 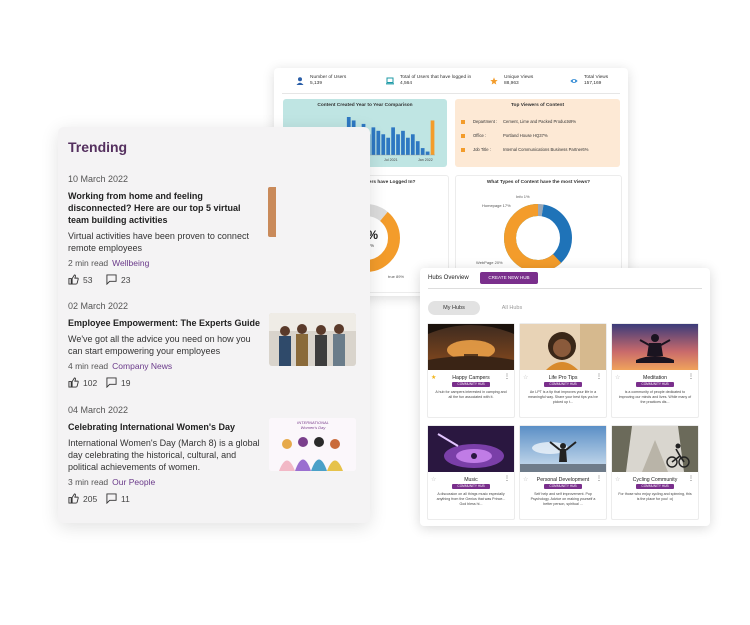 What do you see at coordinates (126, 383) in the screenshot?
I see `comment-count: 19` at bounding box center [126, 383].